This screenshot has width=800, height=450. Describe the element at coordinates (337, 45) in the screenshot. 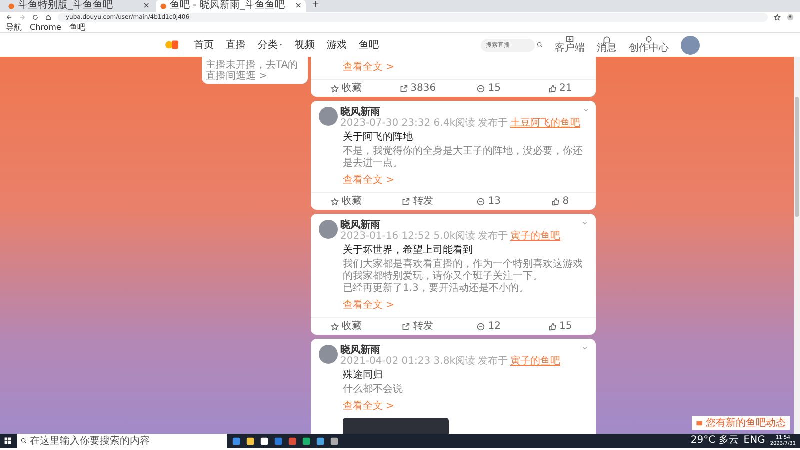

I see `nav-link: 游戏` at that location.